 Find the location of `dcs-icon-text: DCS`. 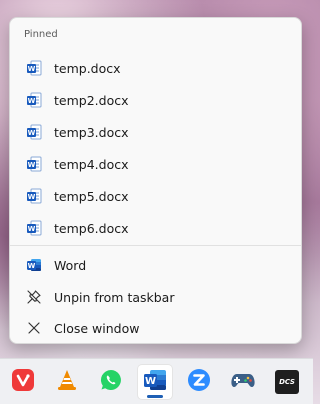

dcs-icon-text: DCS is located at coordinates (287, 382).